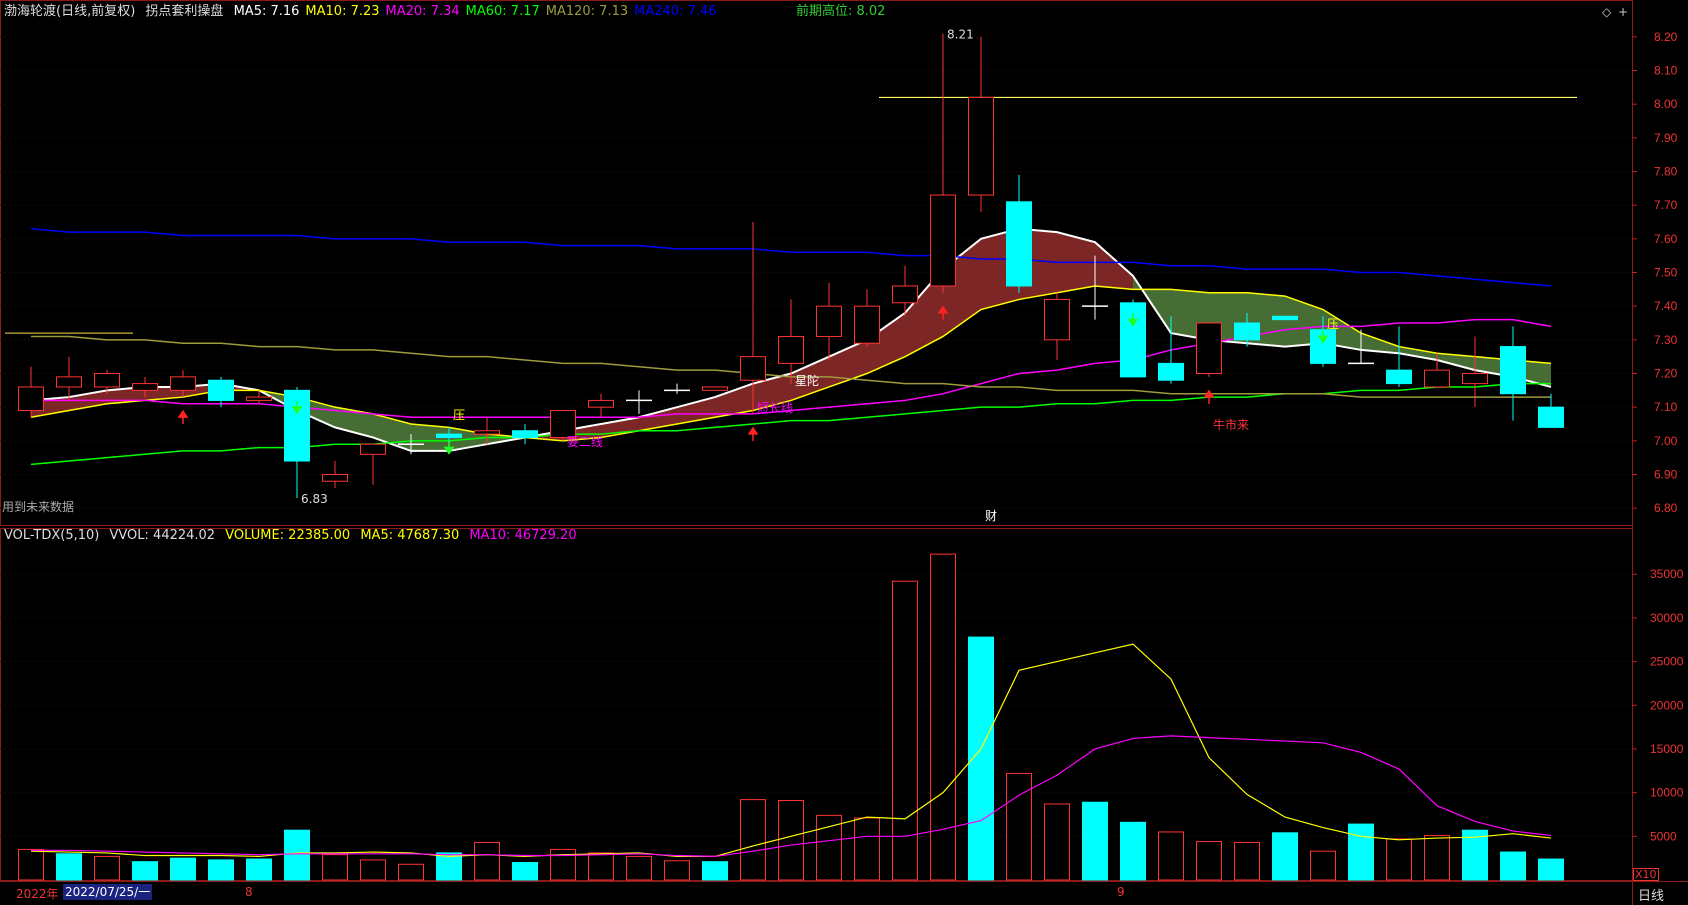  What do you see at coordinates (1666, 475) in the screenshot?
I see `price-tick-label: 6.90` at bounding box center [1666, 475].